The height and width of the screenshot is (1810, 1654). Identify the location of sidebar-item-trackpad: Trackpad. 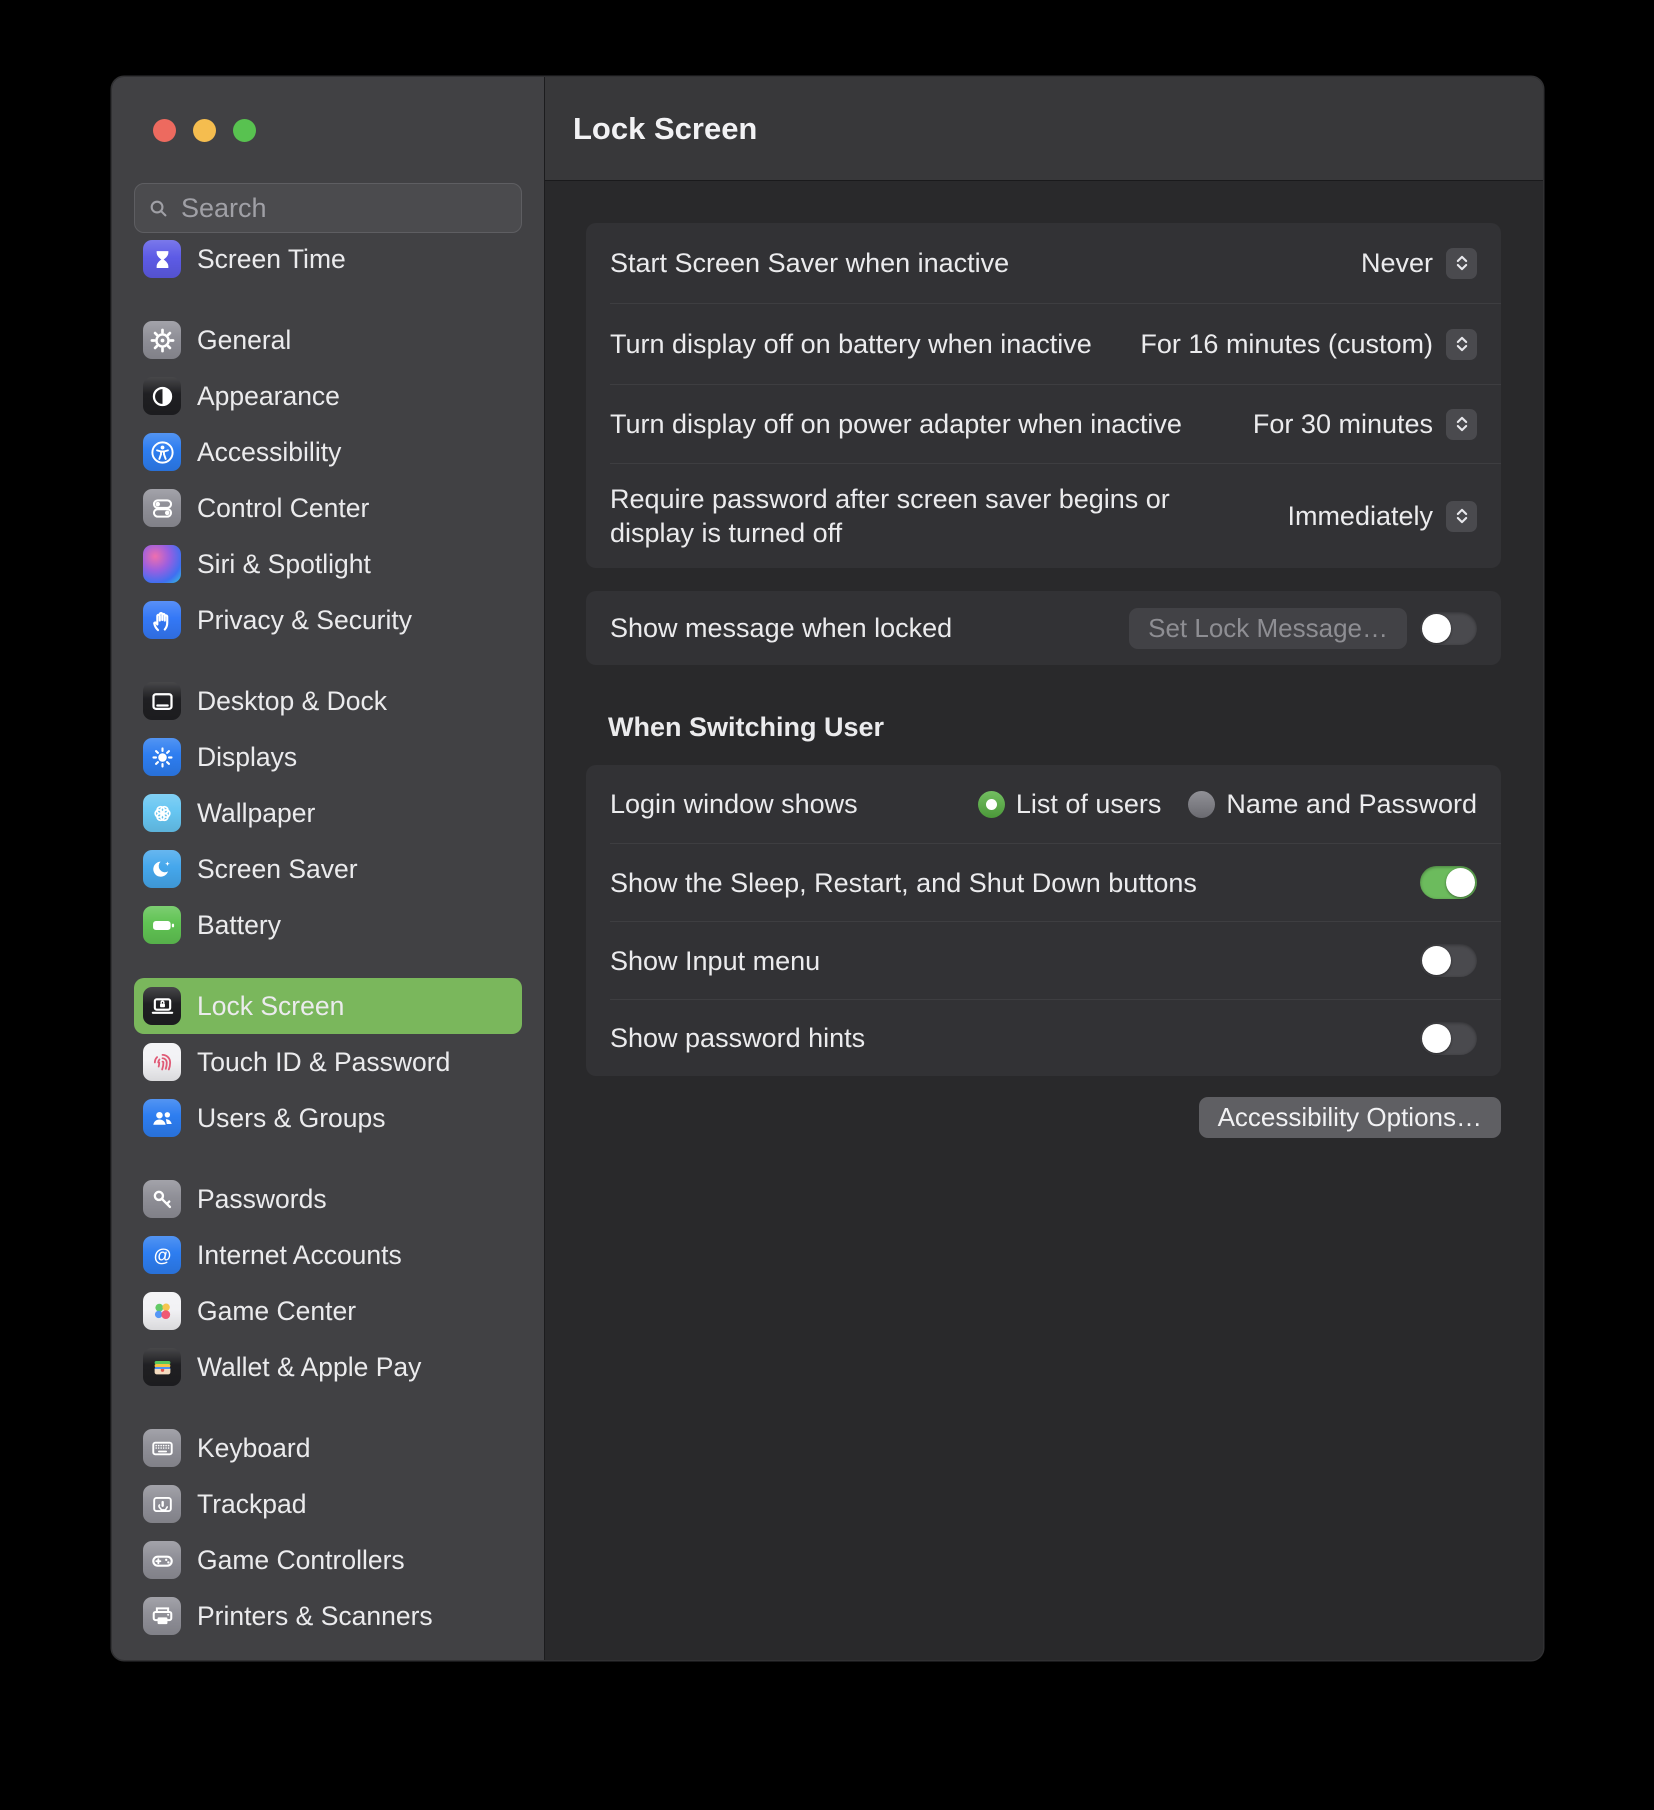
(328, 1504).